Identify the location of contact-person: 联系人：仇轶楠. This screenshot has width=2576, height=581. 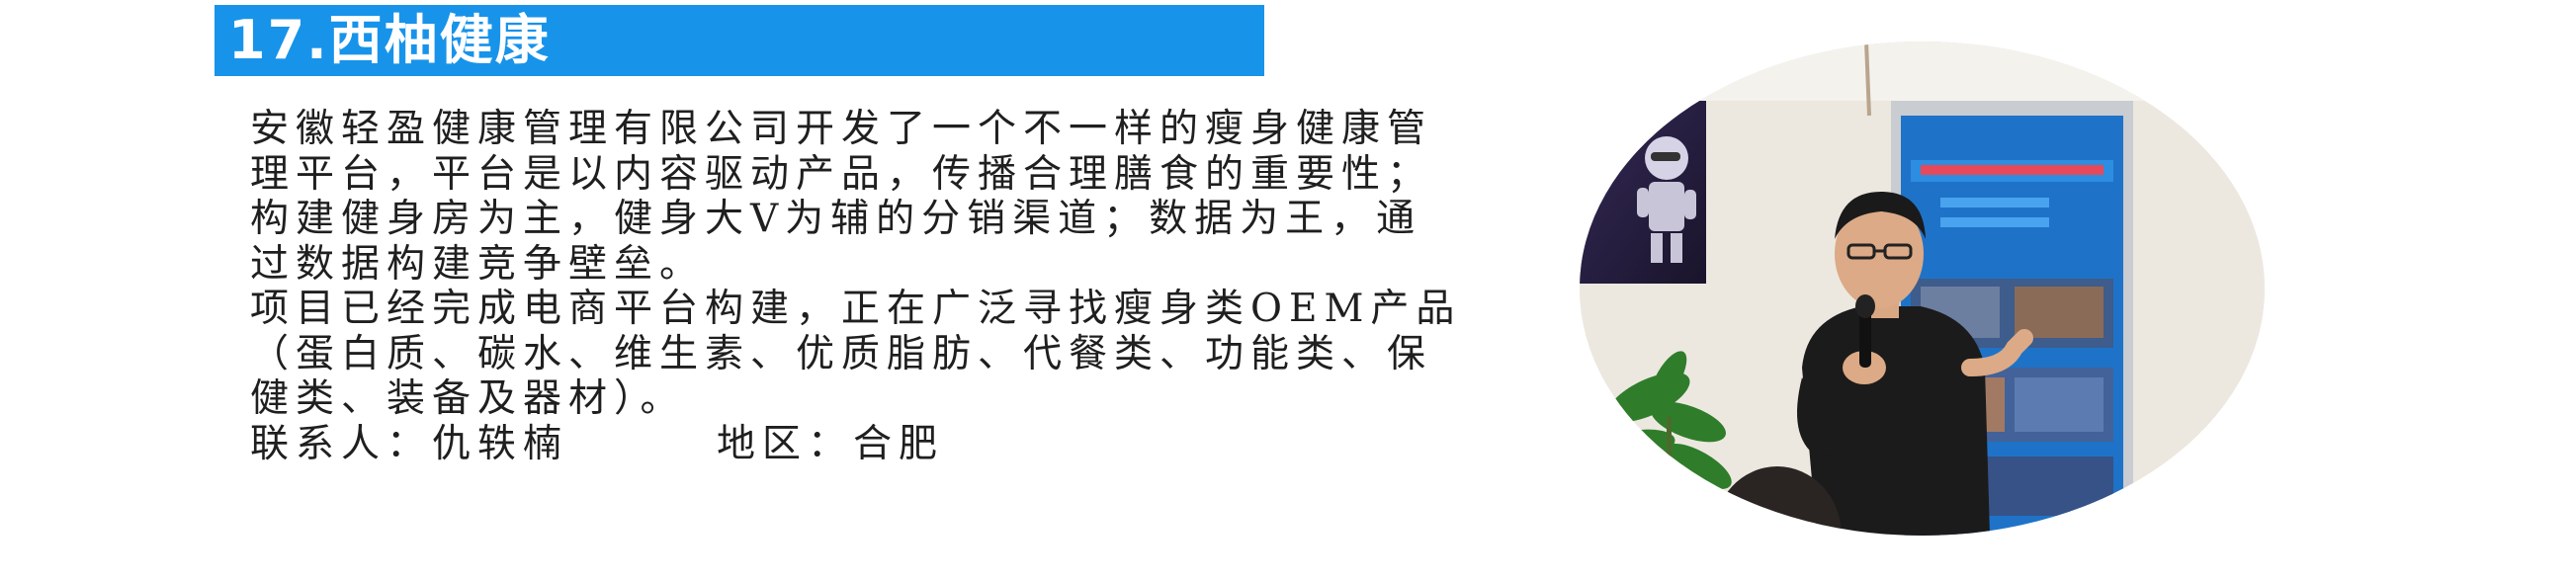
(409, 443).